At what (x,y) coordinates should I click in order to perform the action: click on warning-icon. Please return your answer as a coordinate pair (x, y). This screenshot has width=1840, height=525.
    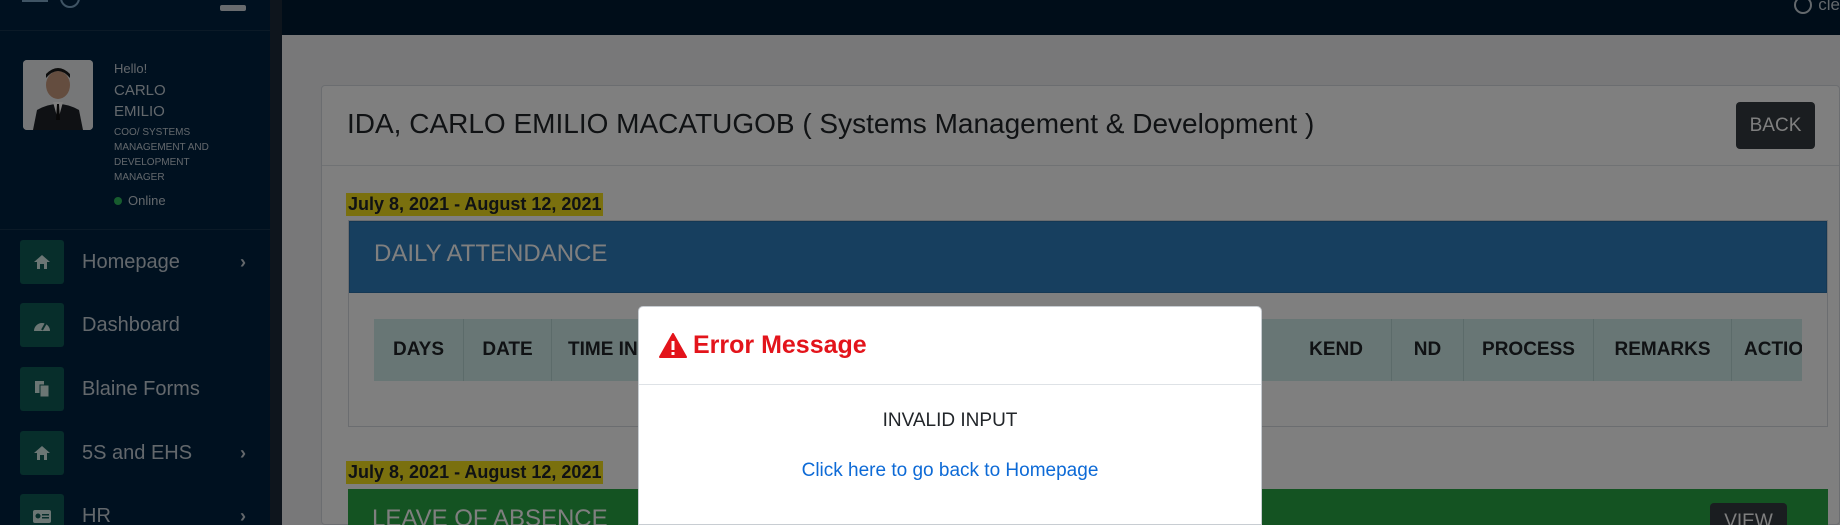
    Looking at the image, I should click on (673, 345).